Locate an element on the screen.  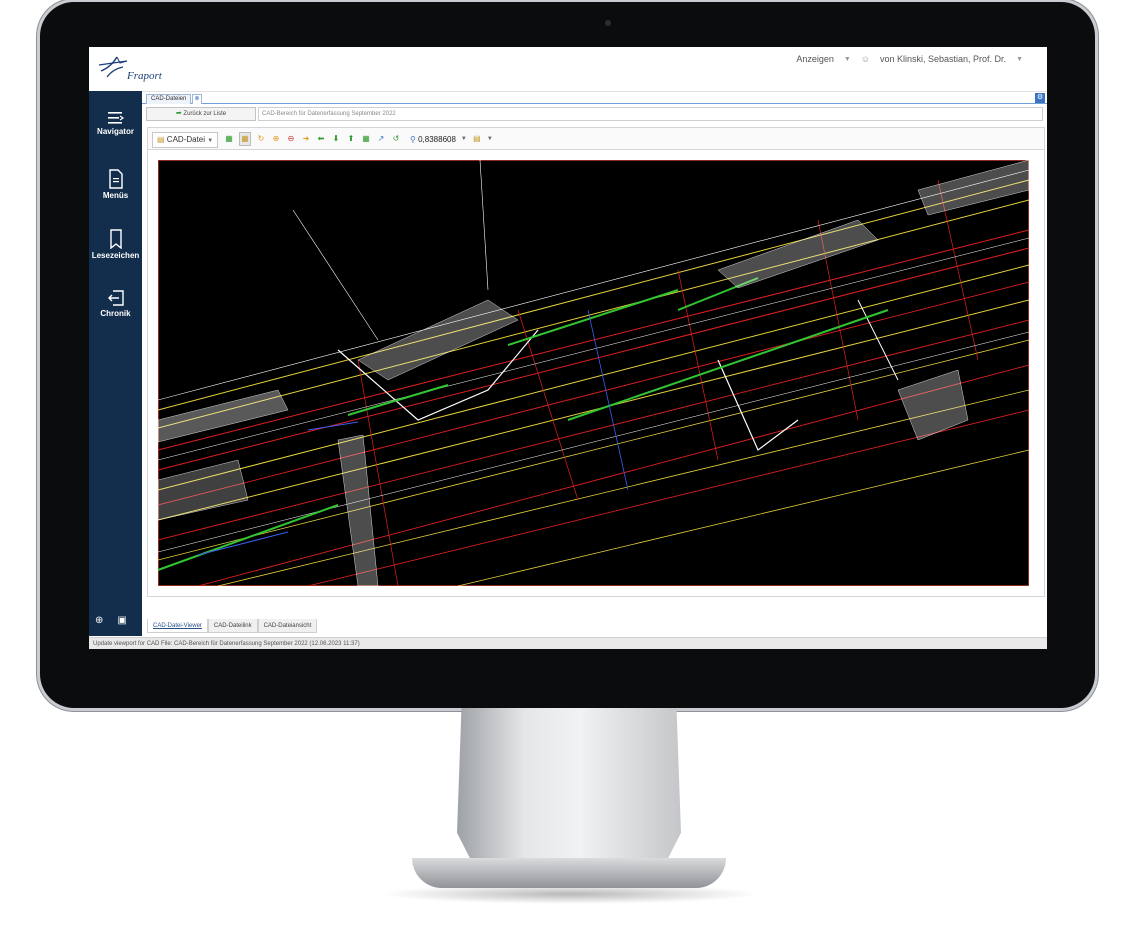
bookmark-icon is located at coordinates (115, 239).